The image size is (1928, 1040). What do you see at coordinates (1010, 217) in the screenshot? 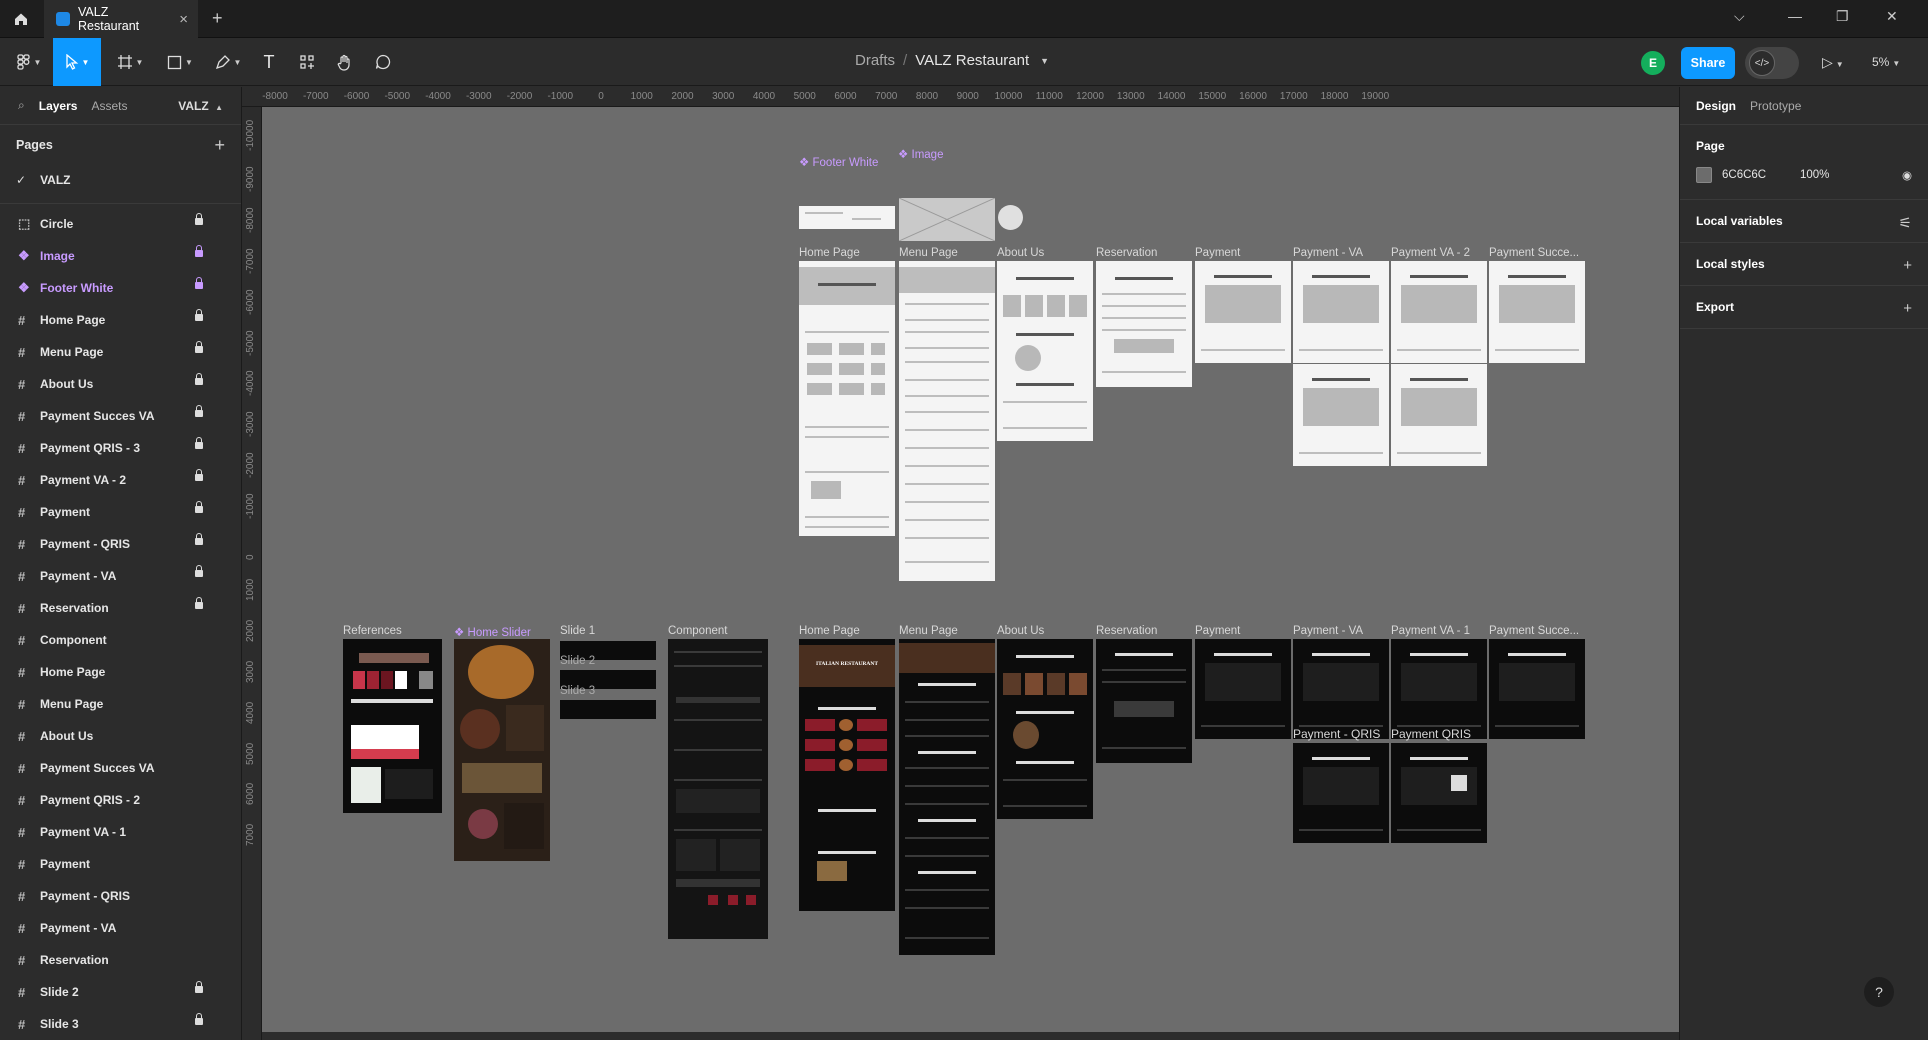
I see `circle-component` at bounding box center [1010, 217].